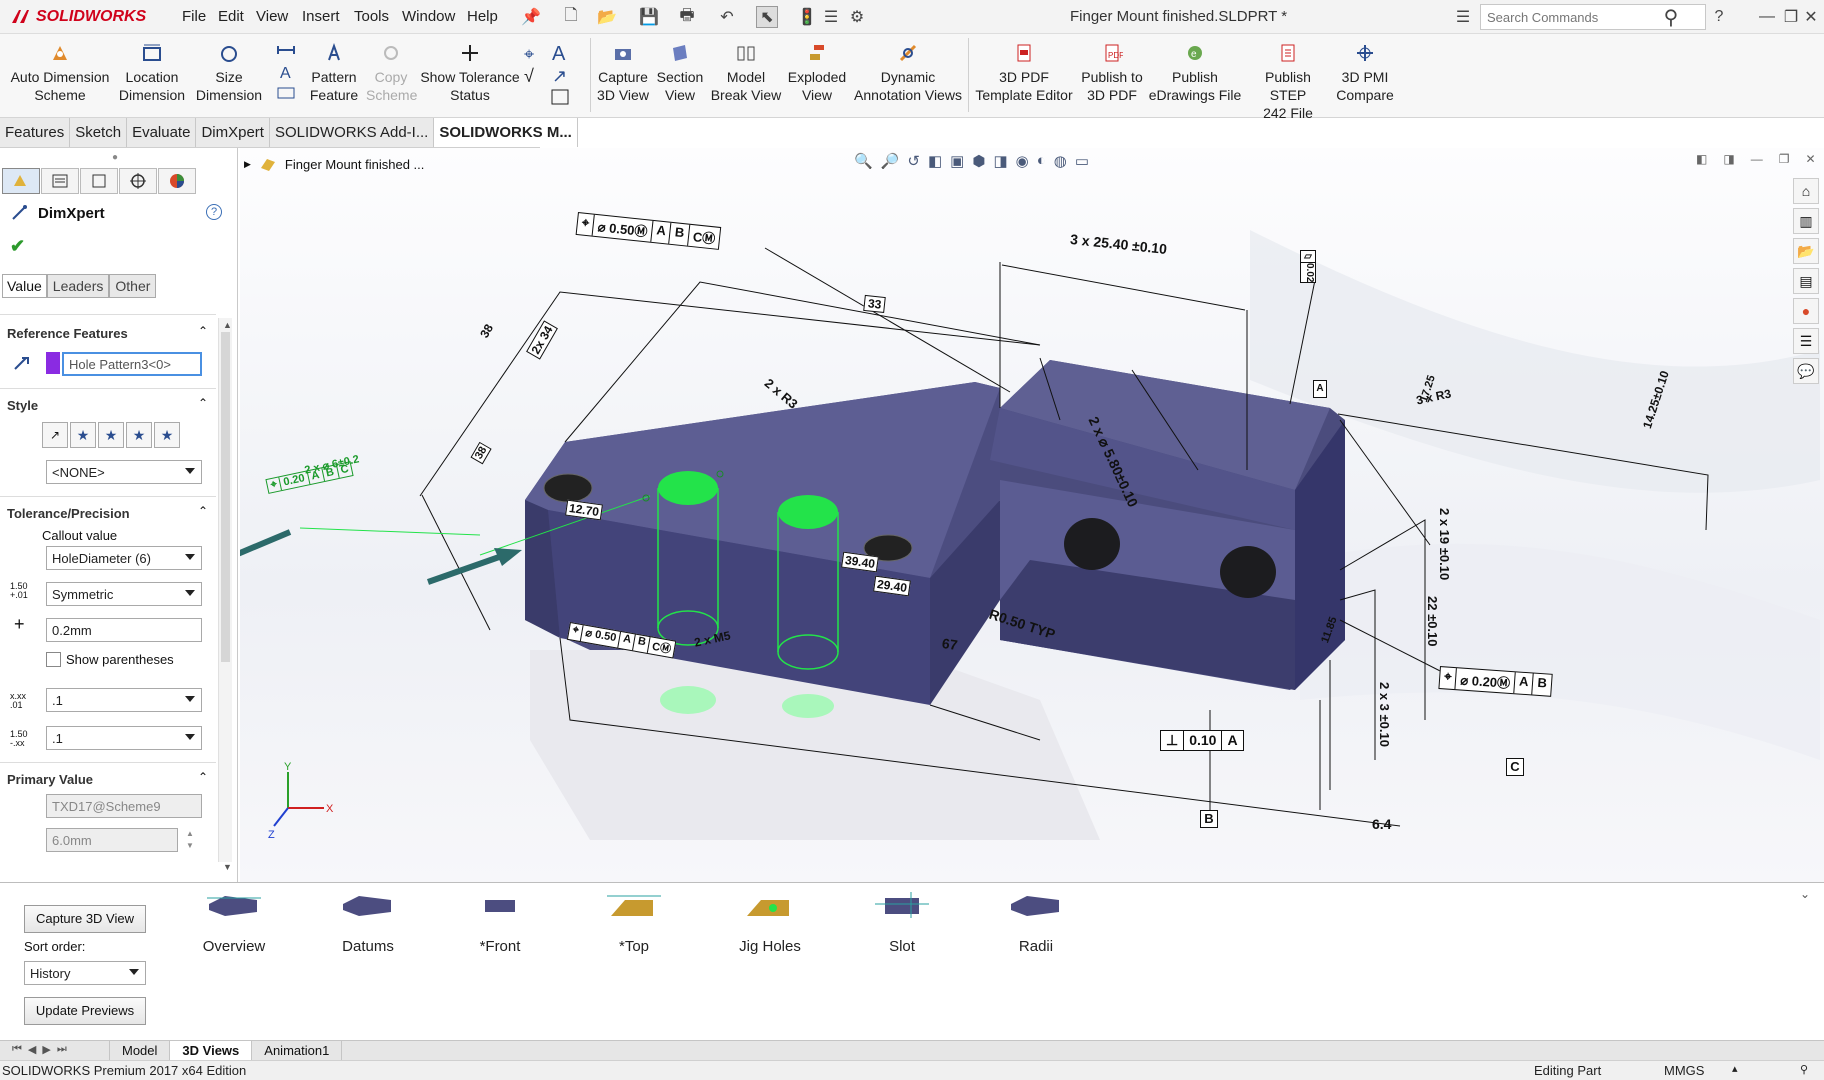 The height and width of the screenshot is (1080, 1824). What do you see at coordinates (85, 973) in the screenshot?
I see `sort-order-dropdown: History` at bounding box center [85, 973].